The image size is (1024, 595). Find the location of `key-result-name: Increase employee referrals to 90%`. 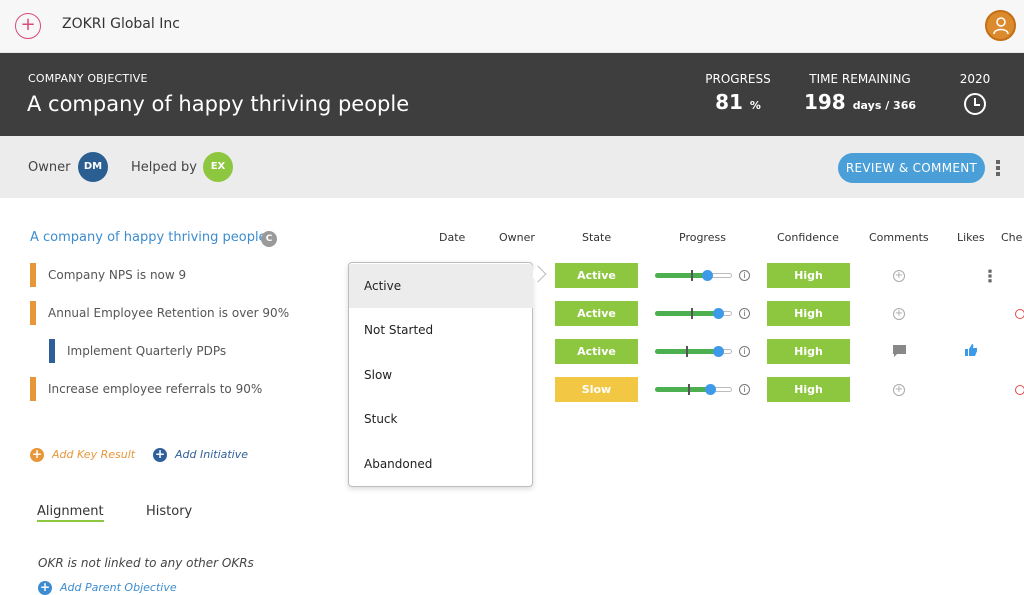

key-result-name: Increase employee referrals to 90% is located at coordinates (155, 389).